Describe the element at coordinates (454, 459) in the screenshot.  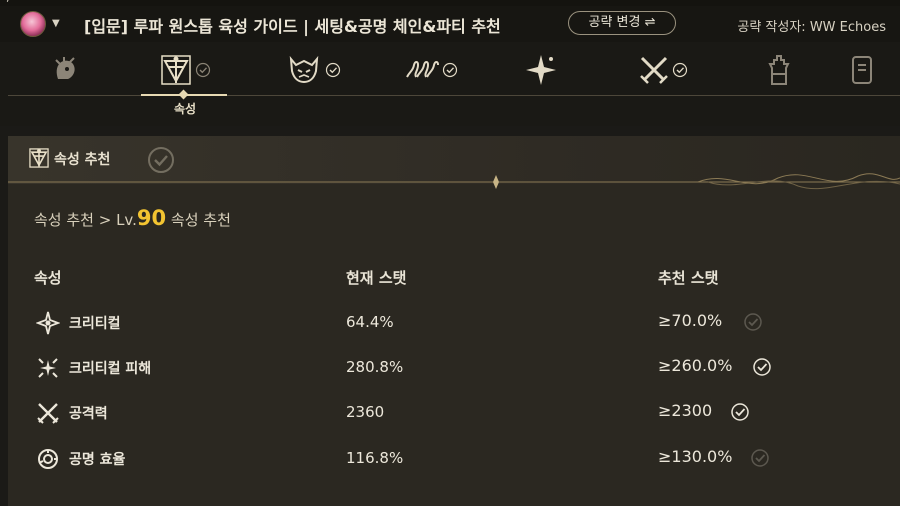
I see `table-row: 공명 효율 116.8% ≥130.0%` at that location.